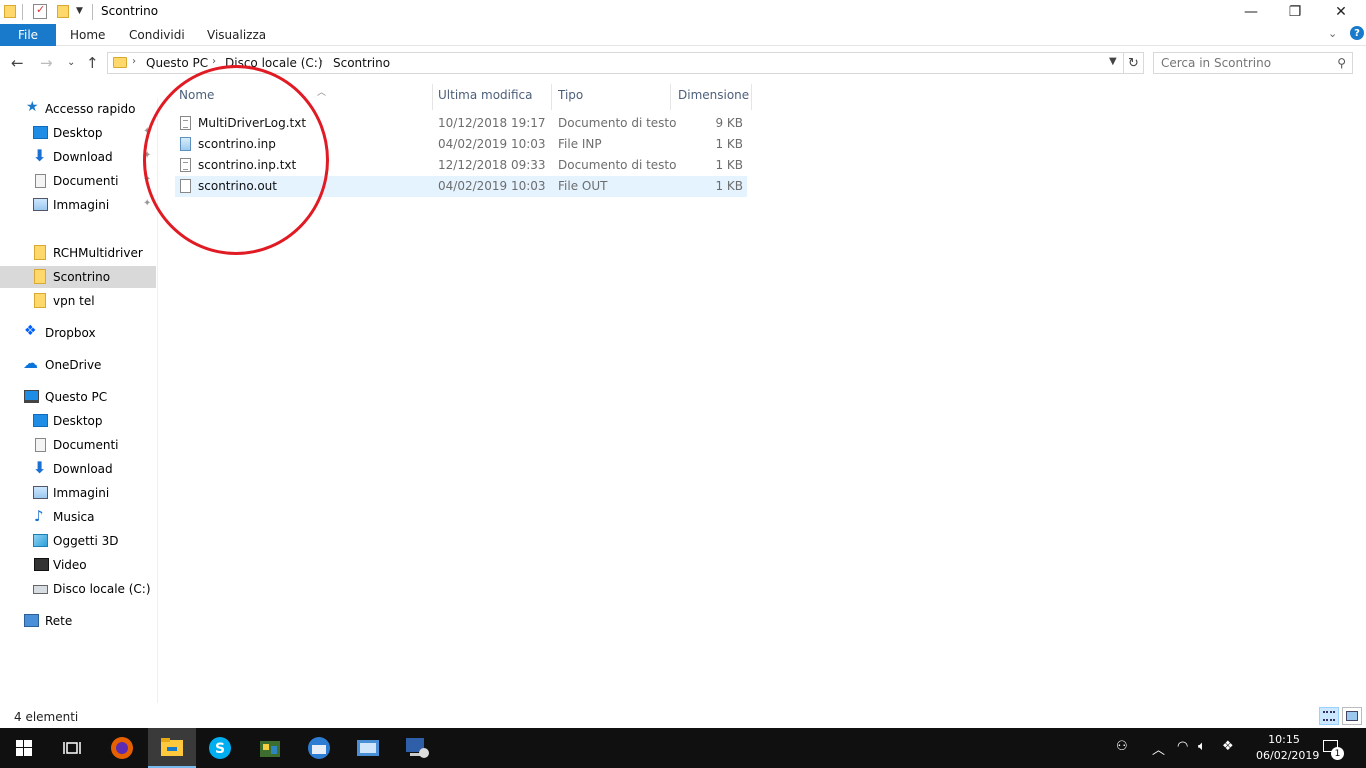  What do you see at coordinates (46, 717) in the screenshot?
I see `item-count: 4 elementi` at bounding box center [46, 717].